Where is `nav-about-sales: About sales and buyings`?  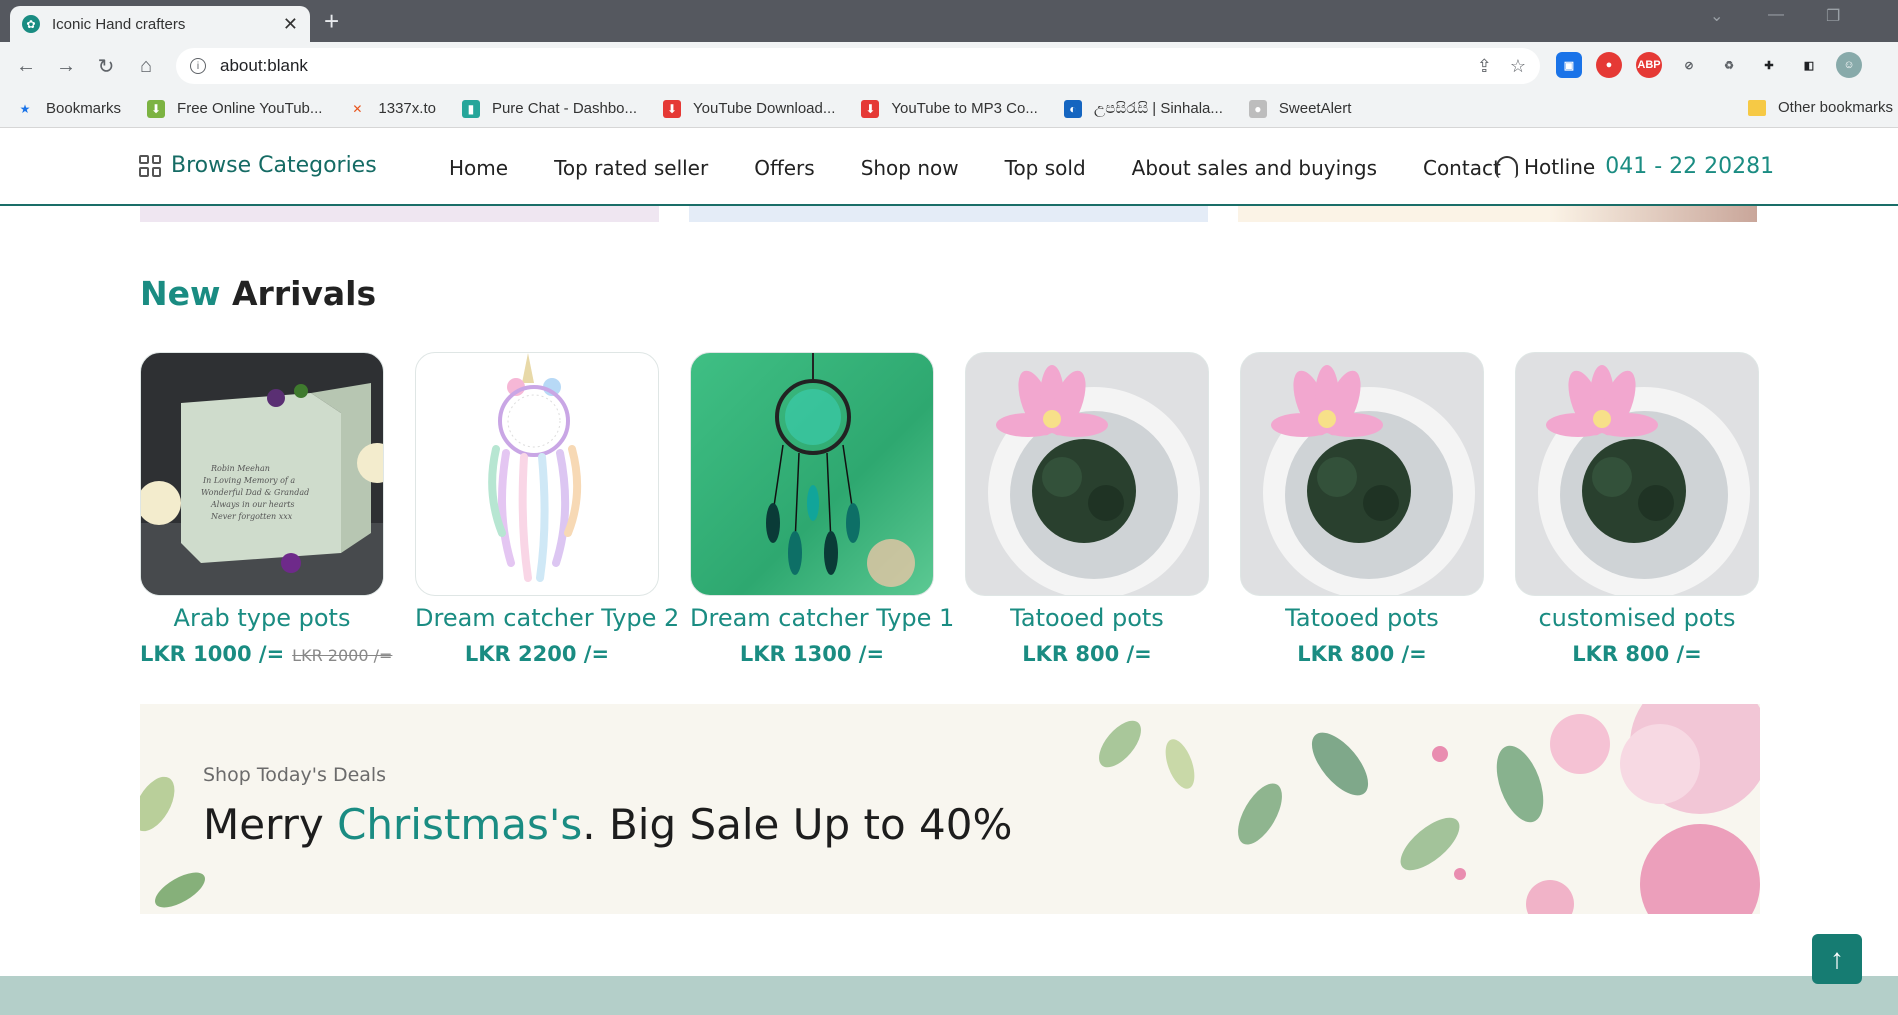
nav-about-sales: About sales and buyings is located at coordinates (1254, 168).